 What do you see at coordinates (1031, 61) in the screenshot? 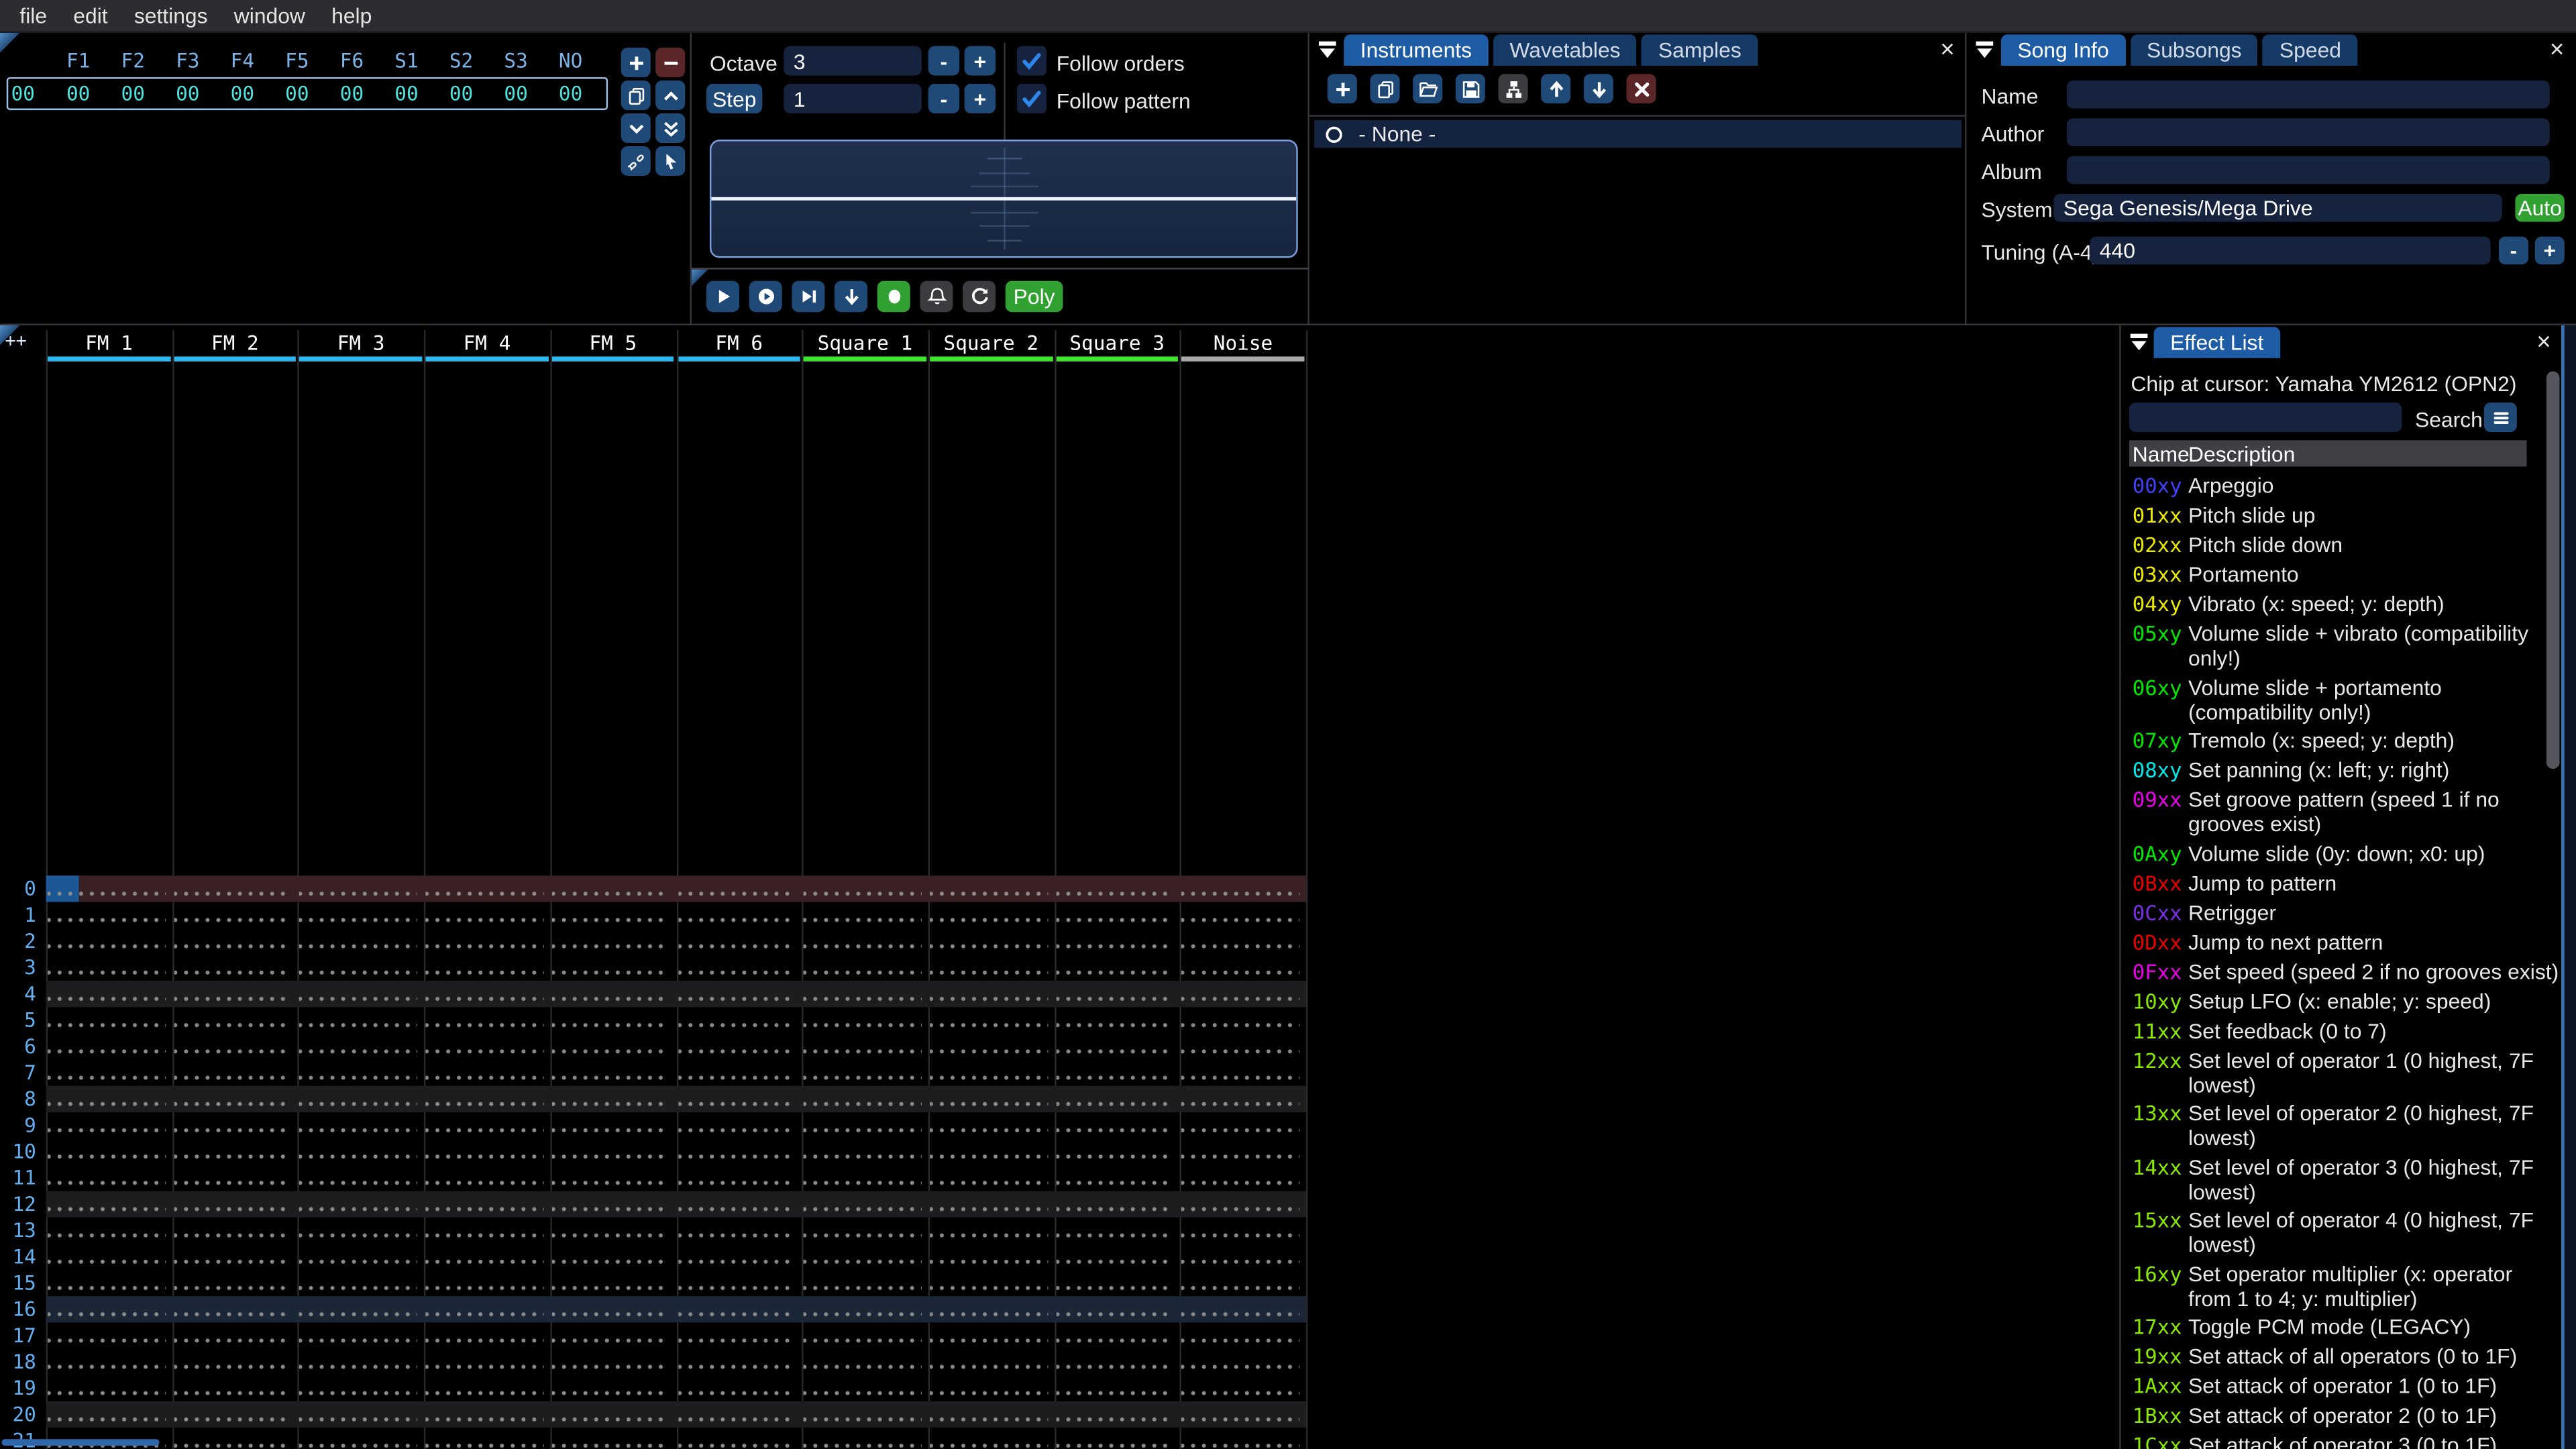
I see `follow-orders-checkbox` at bounding box center [1031, 61].